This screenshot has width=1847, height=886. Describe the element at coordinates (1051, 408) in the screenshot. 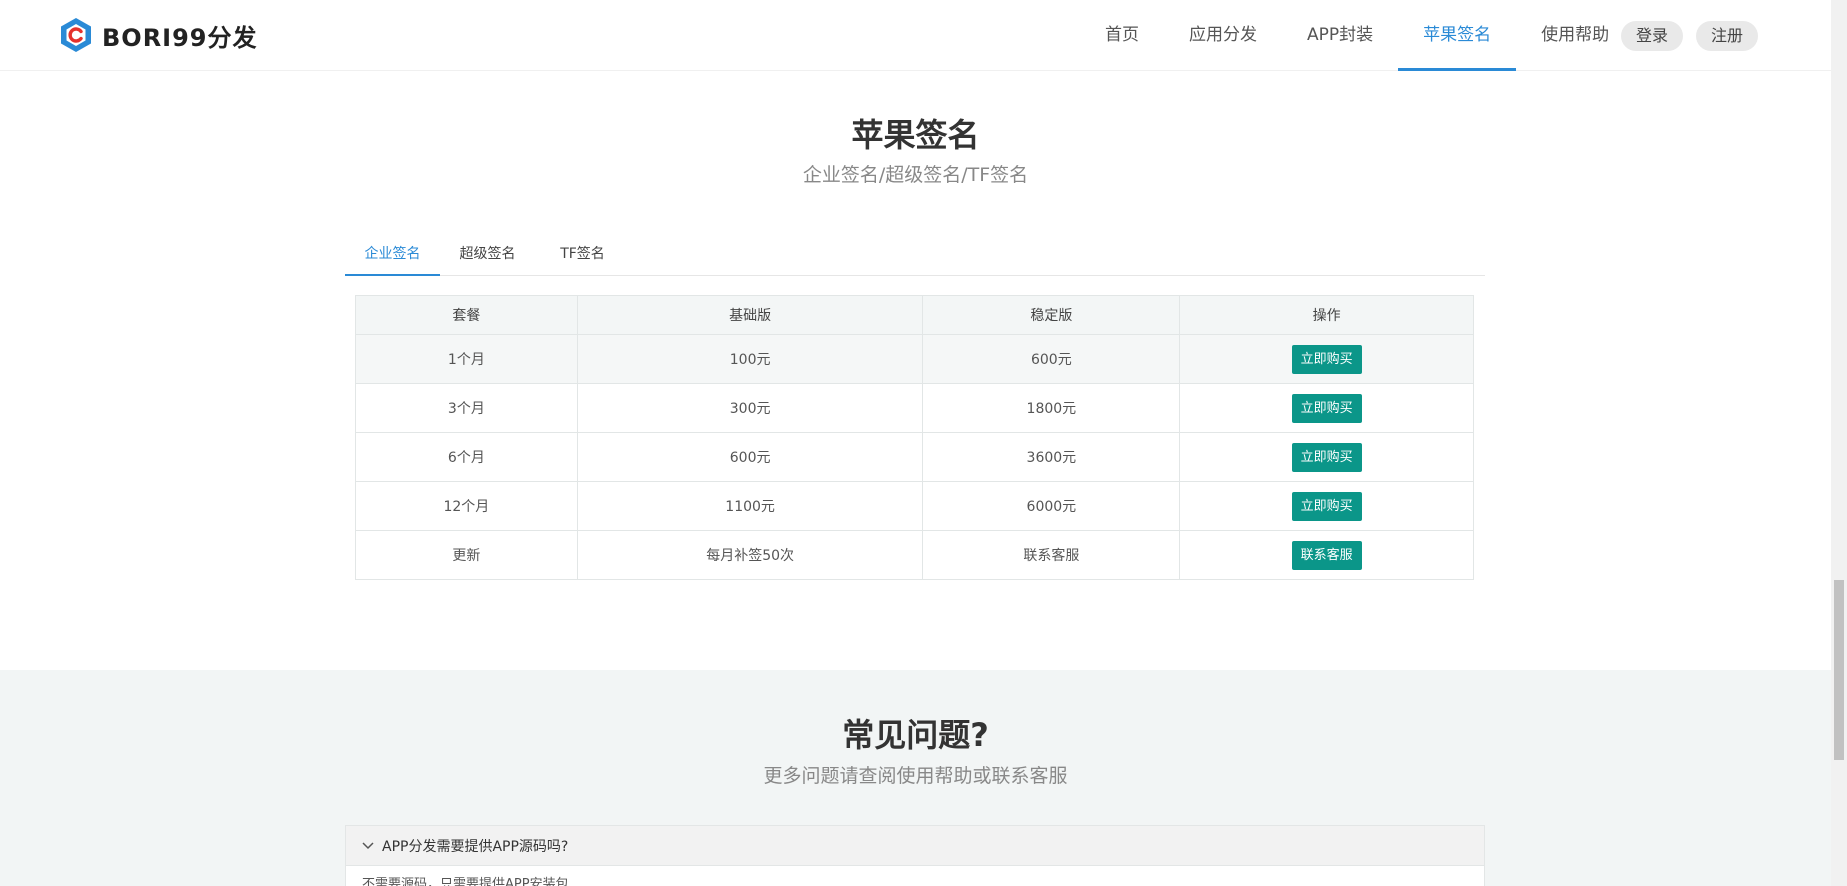

I see `stable-price-cell: 1800元` at that location.